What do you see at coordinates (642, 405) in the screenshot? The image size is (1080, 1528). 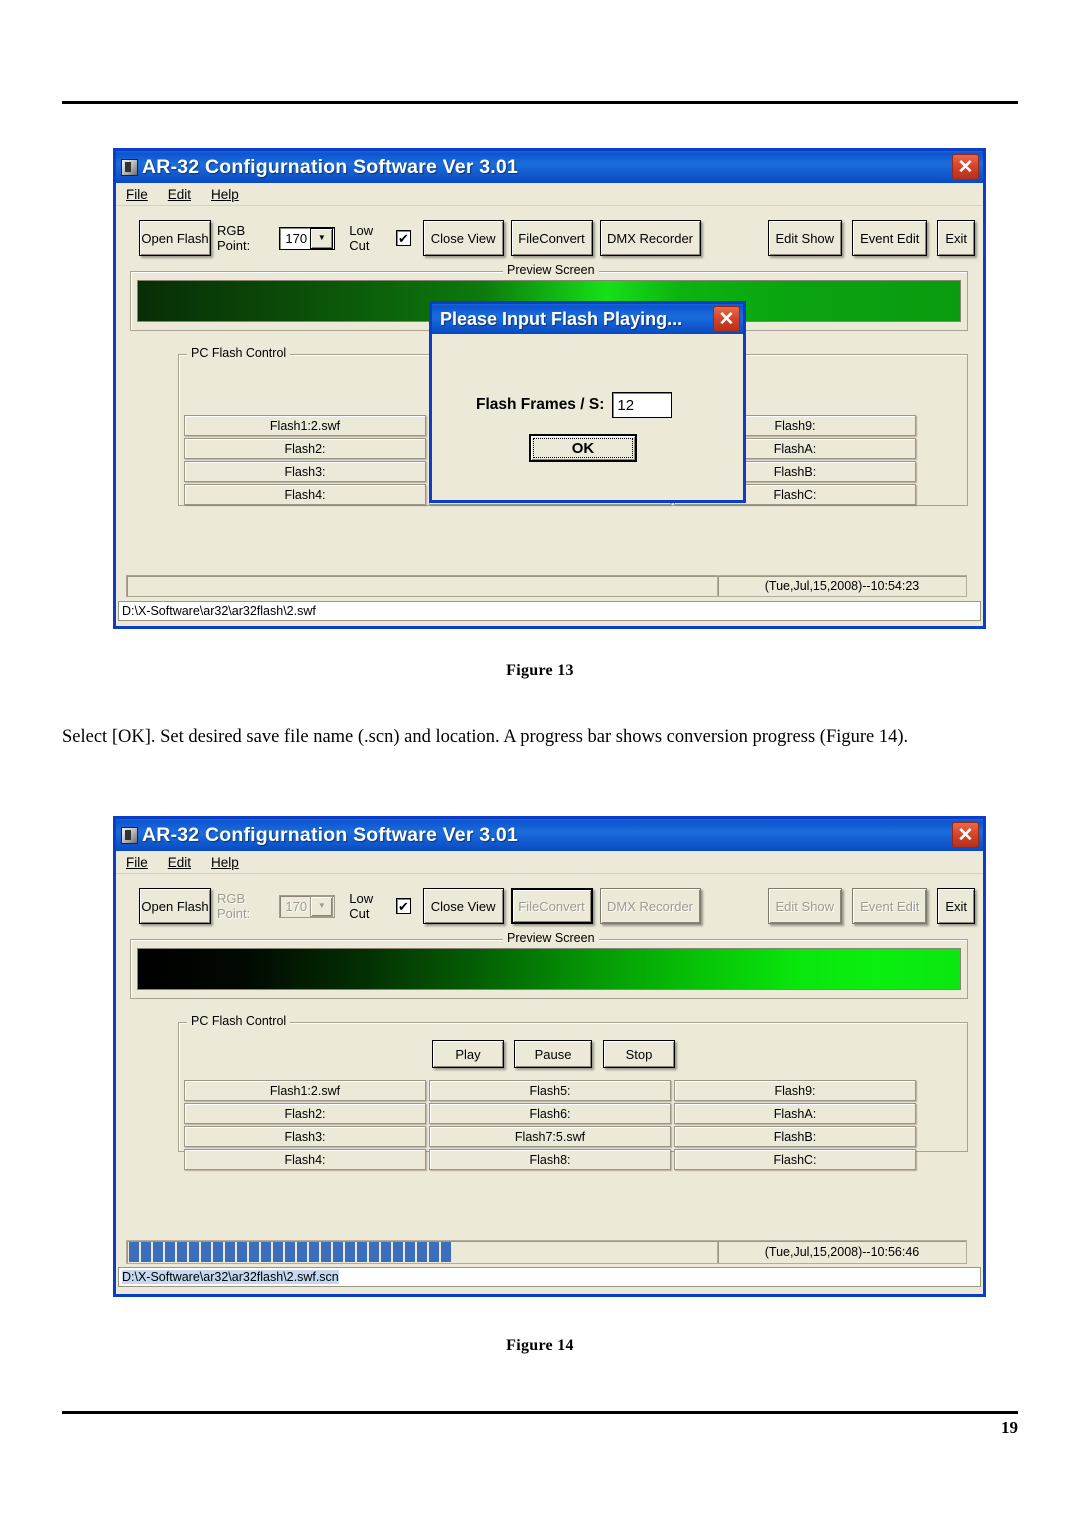 I see `flash-frames-input: 12` at bounding box center [642, 405].